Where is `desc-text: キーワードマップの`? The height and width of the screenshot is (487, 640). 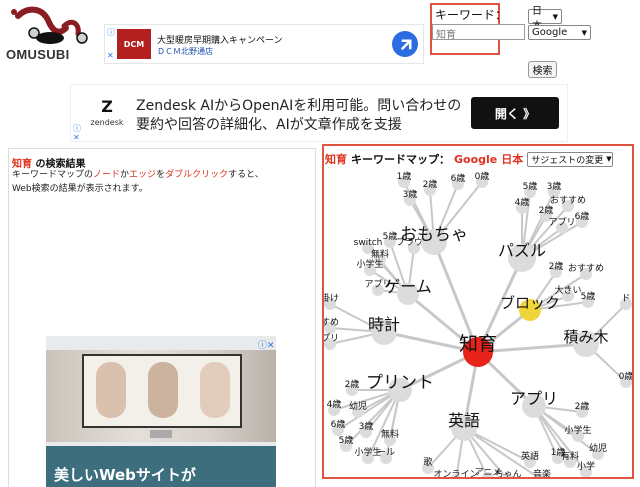
desc-text: キーワードマップの is located at coordinates (53, 175).